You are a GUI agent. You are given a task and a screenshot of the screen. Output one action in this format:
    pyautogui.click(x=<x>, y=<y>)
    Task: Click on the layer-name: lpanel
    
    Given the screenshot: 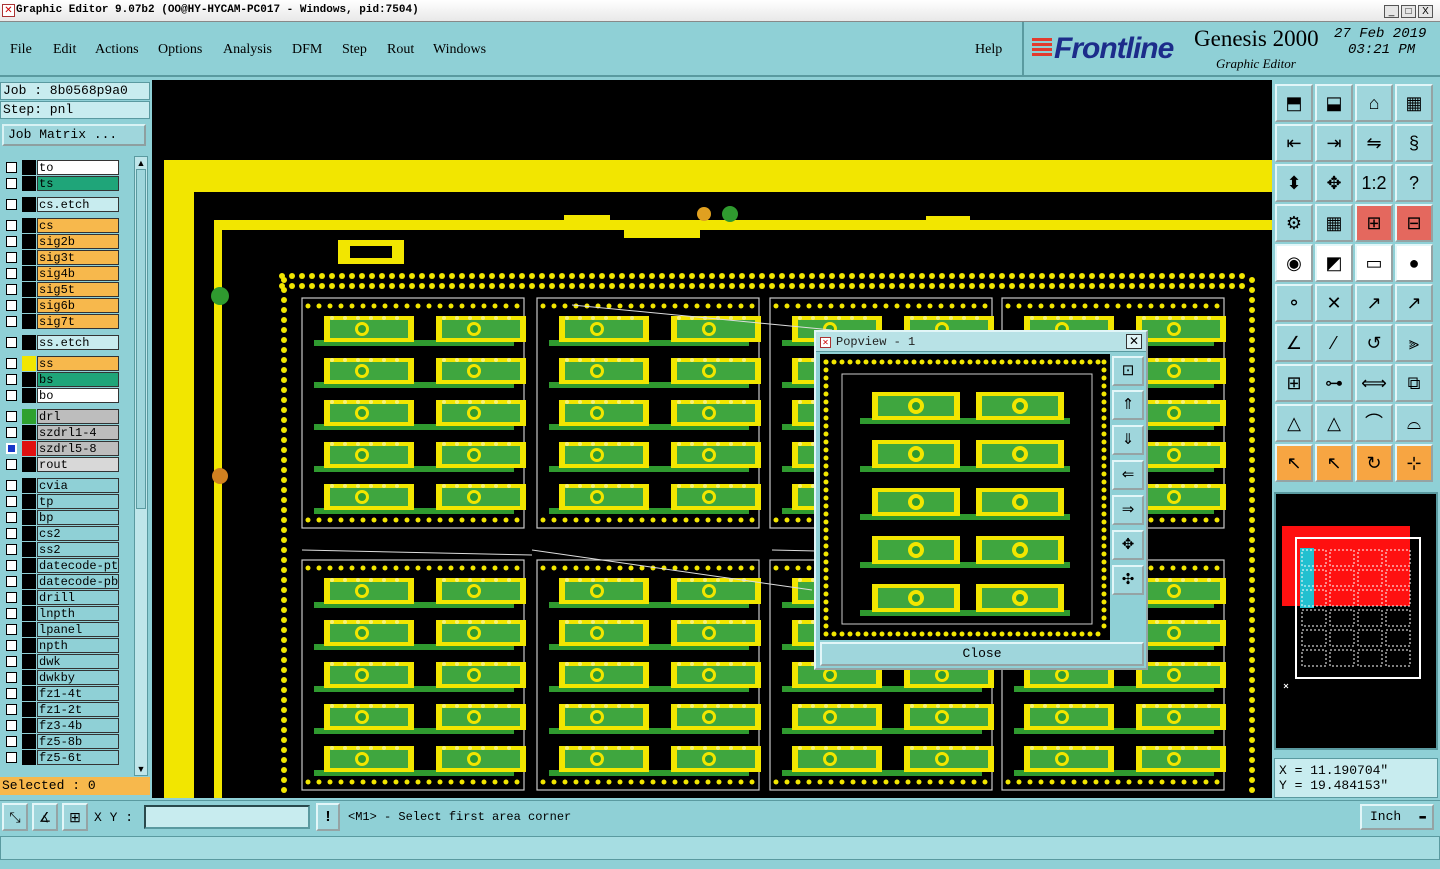 What is the action you would take?
    pyautogui.click(x=78, y=629)
    